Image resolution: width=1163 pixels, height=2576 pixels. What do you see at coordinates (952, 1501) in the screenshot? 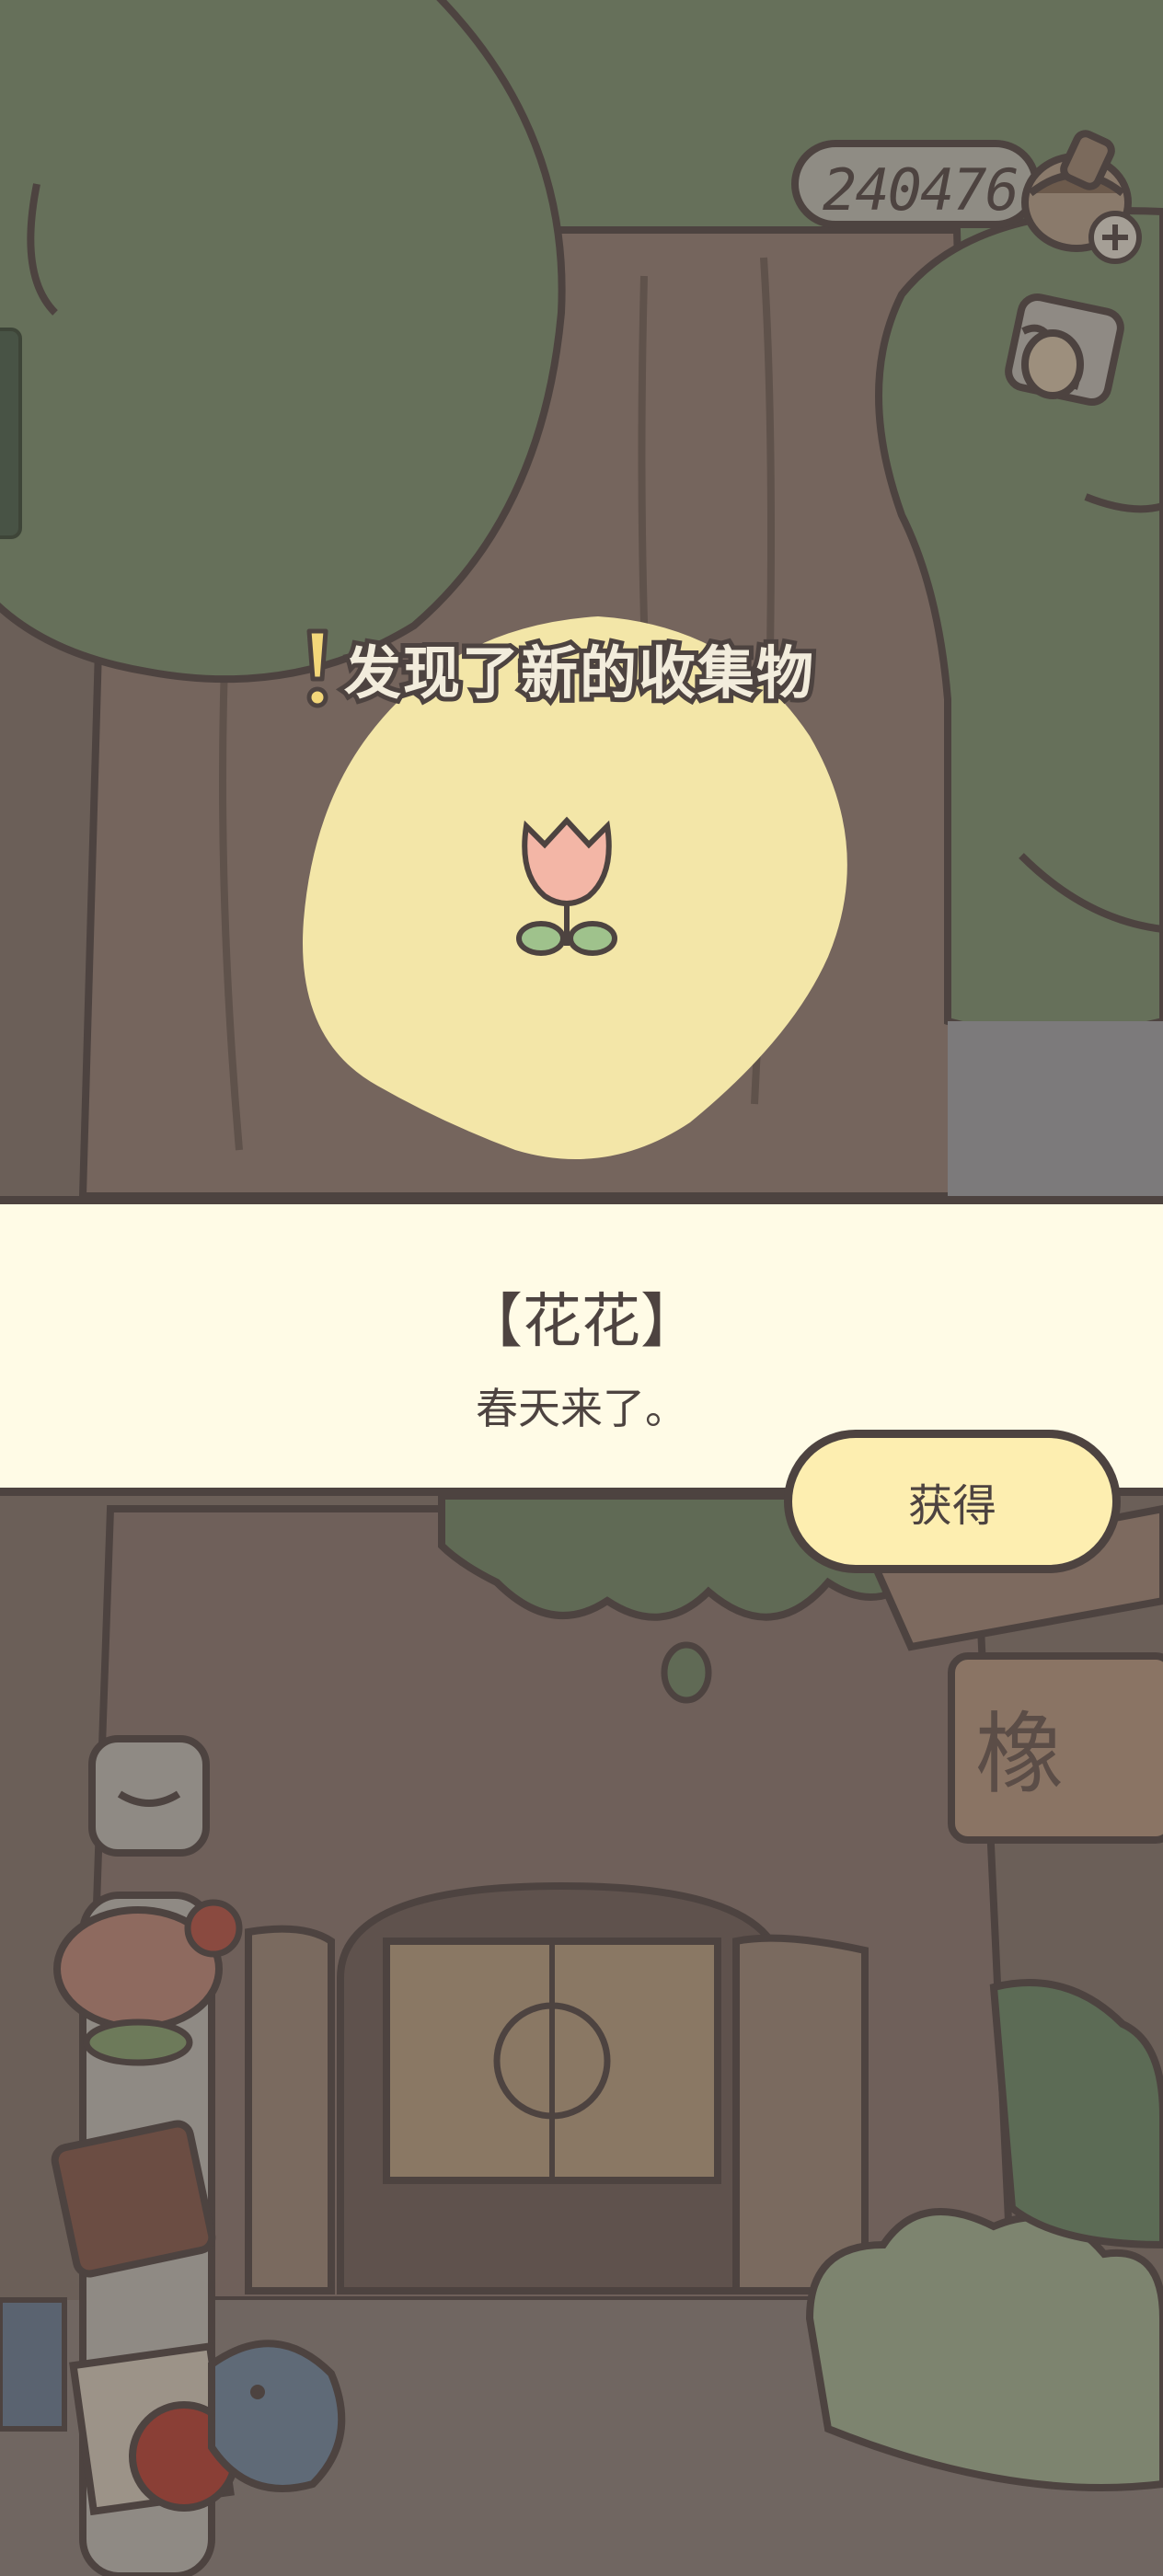
I see `obtain-button: 获得` at bounding box center [952, 1501].